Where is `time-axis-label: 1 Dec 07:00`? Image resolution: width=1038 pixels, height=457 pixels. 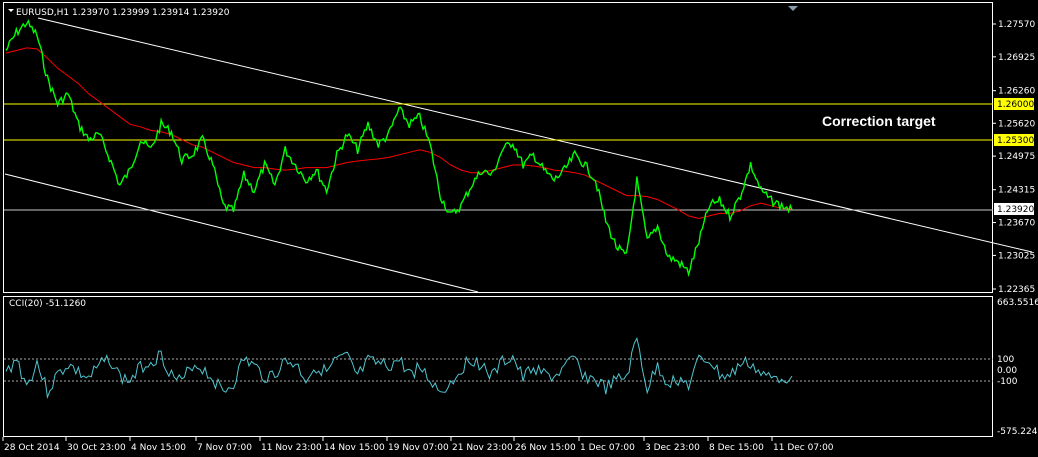
time-axis-label: 1 Dec 07:00 is located at coordinates (607, 448).